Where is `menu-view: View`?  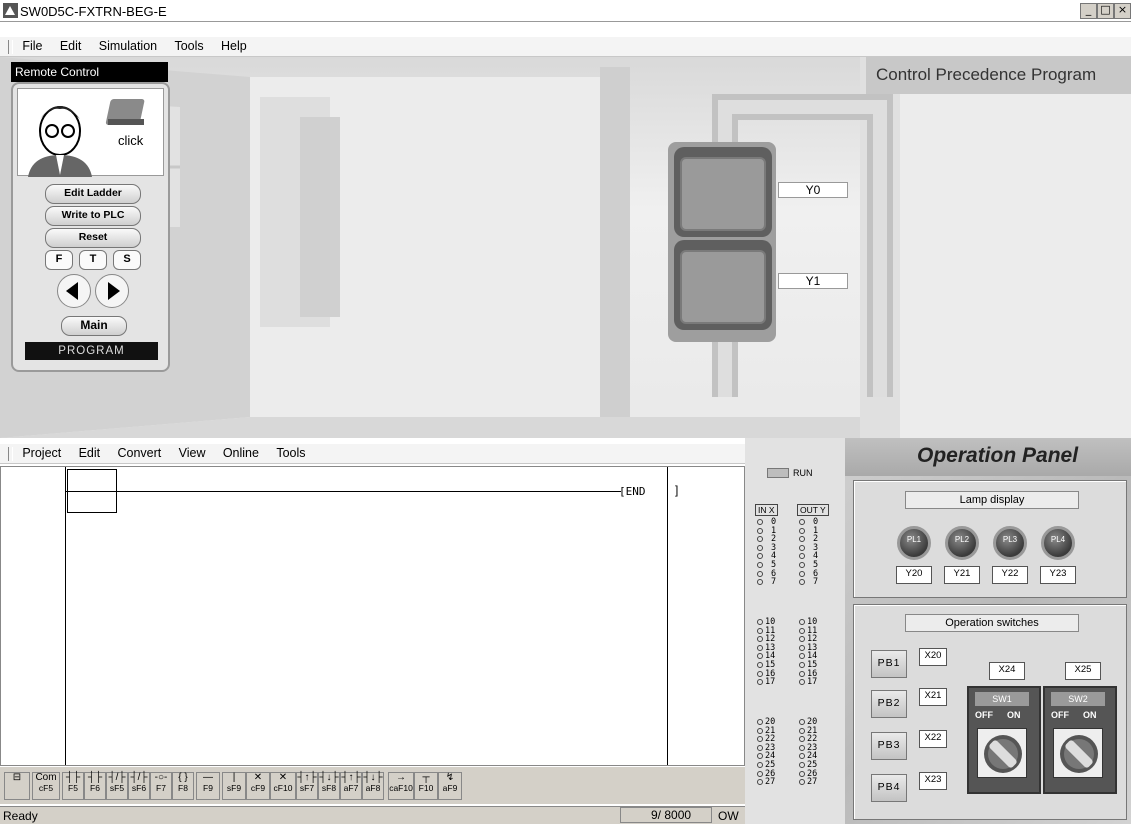
menu-view: View is located at coordinates (192, 453).